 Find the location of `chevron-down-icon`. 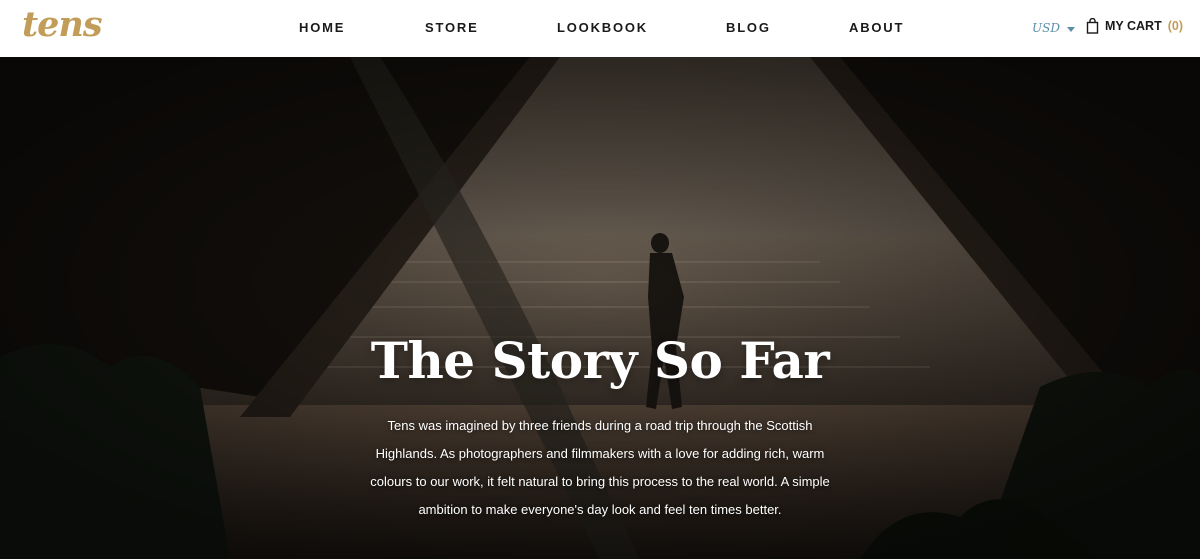

chevron-down-icon is located at coordinates (1070, 29).